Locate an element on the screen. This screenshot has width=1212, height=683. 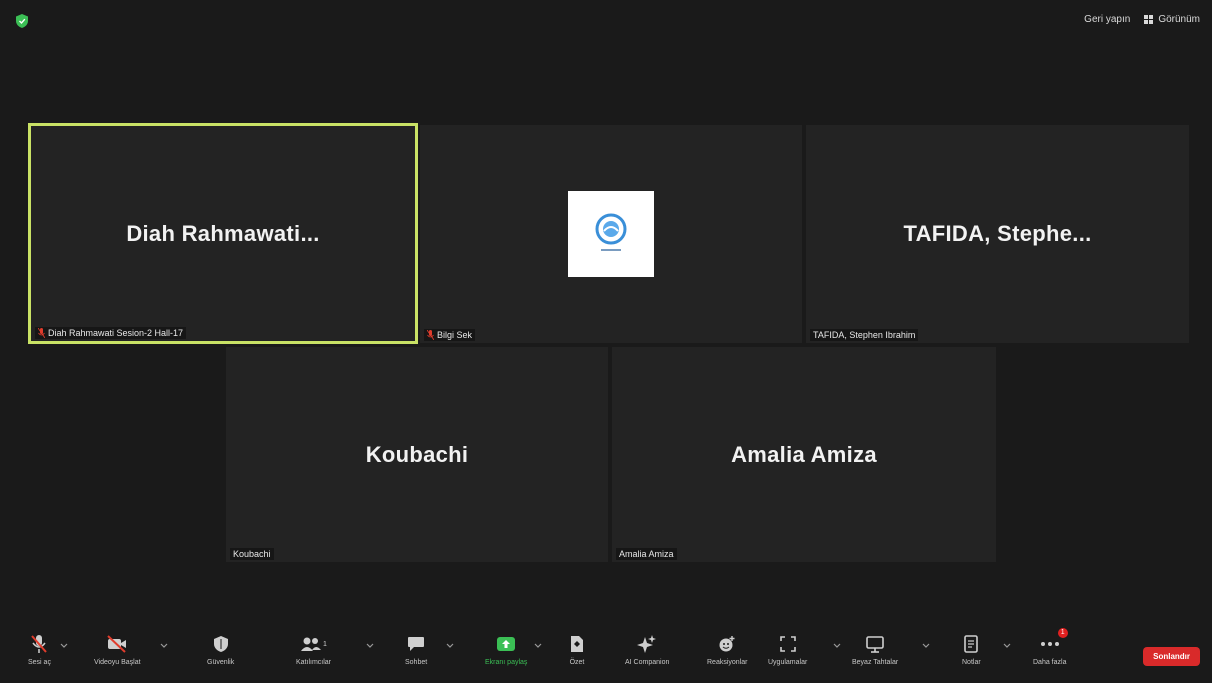
toolbar-label: Sohbet is located at coordinates (416, 662).